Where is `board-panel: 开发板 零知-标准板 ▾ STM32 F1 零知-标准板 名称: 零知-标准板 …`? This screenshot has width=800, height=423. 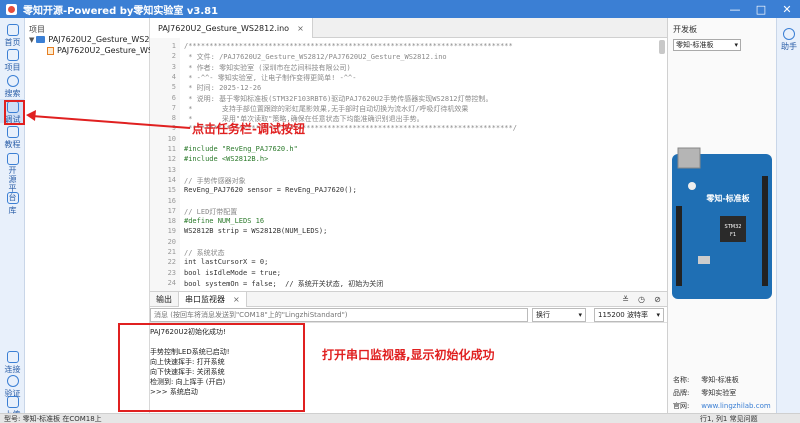 board-panel: 开发板 零知-标准板 ▾ STM32 F1 零知-标准板 名称: 零知-标准板 … is located at coordinates (721, 215).